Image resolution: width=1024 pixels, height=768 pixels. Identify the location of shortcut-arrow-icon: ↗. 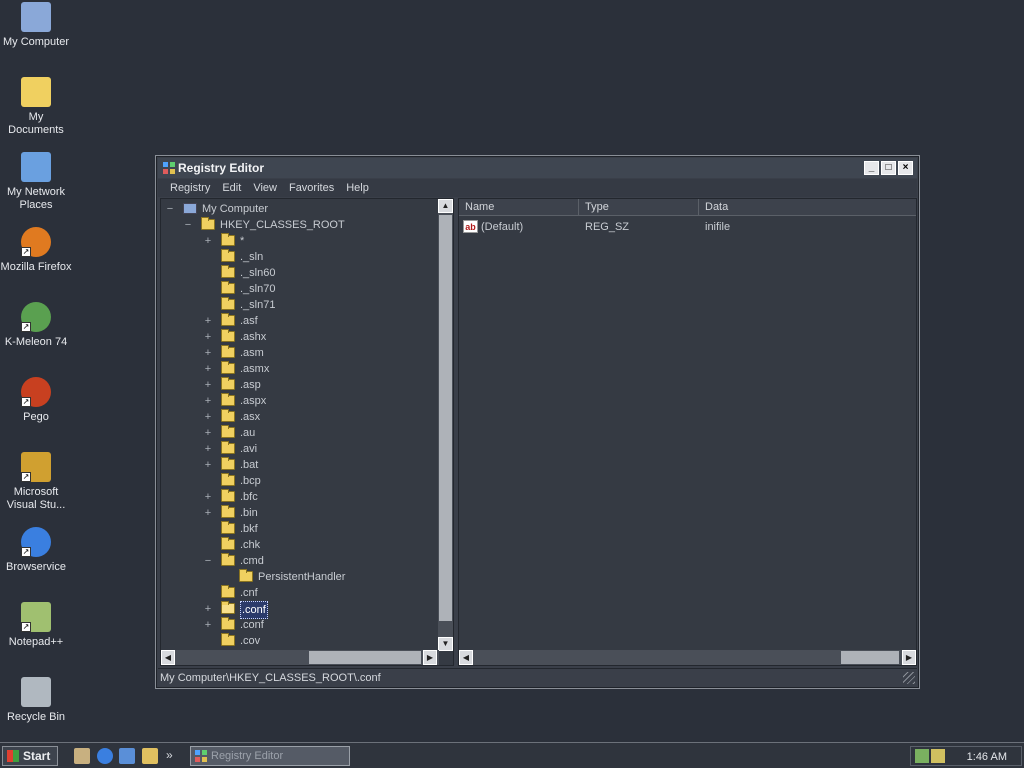
(26, 627).